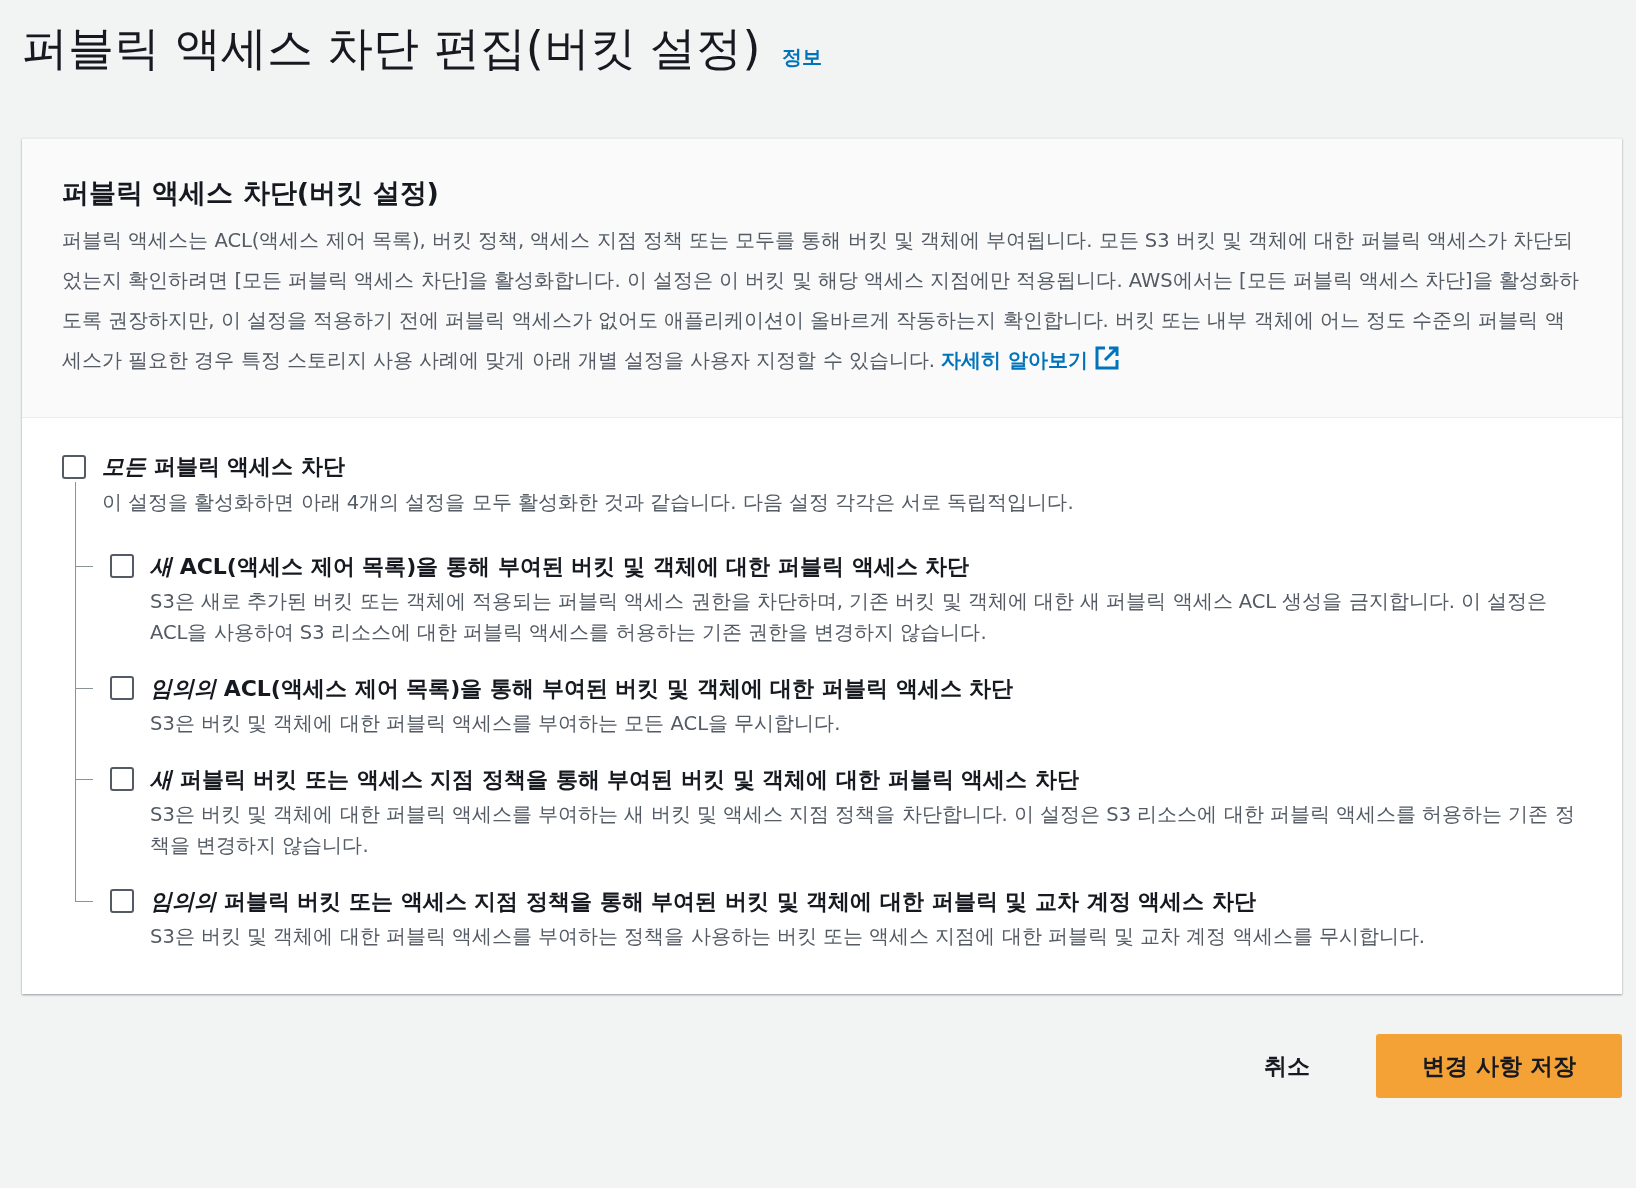 The image size is (1636, 1188). What do you see at coordinates (1030, 360) in the screenshot?
I see `learn-more-link: 자세히 알아보기` at bounding box center [1030, 360].